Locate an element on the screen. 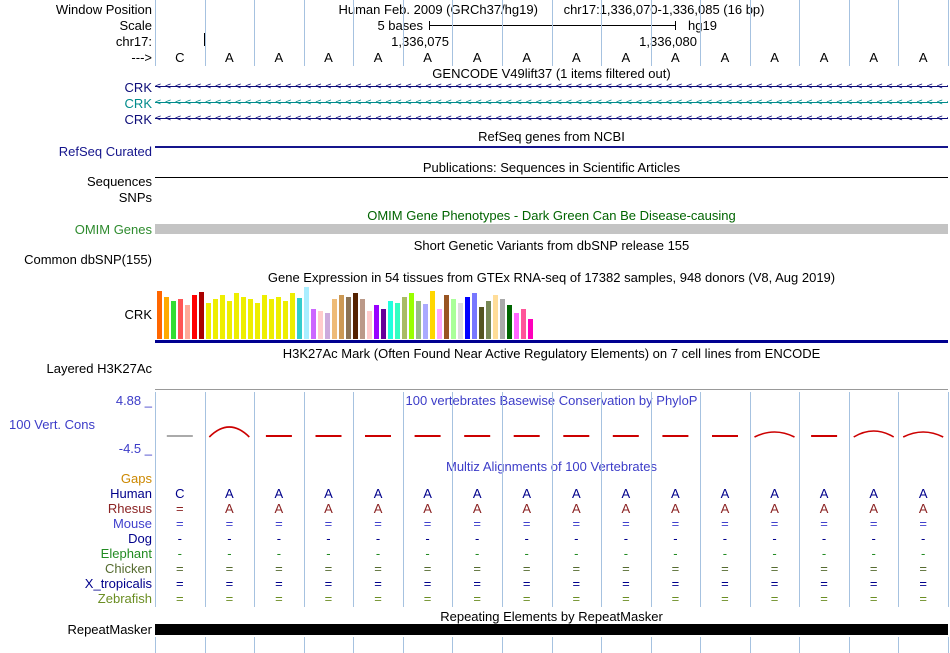  repeatmasker-bar is located at coordinates (551, 629).